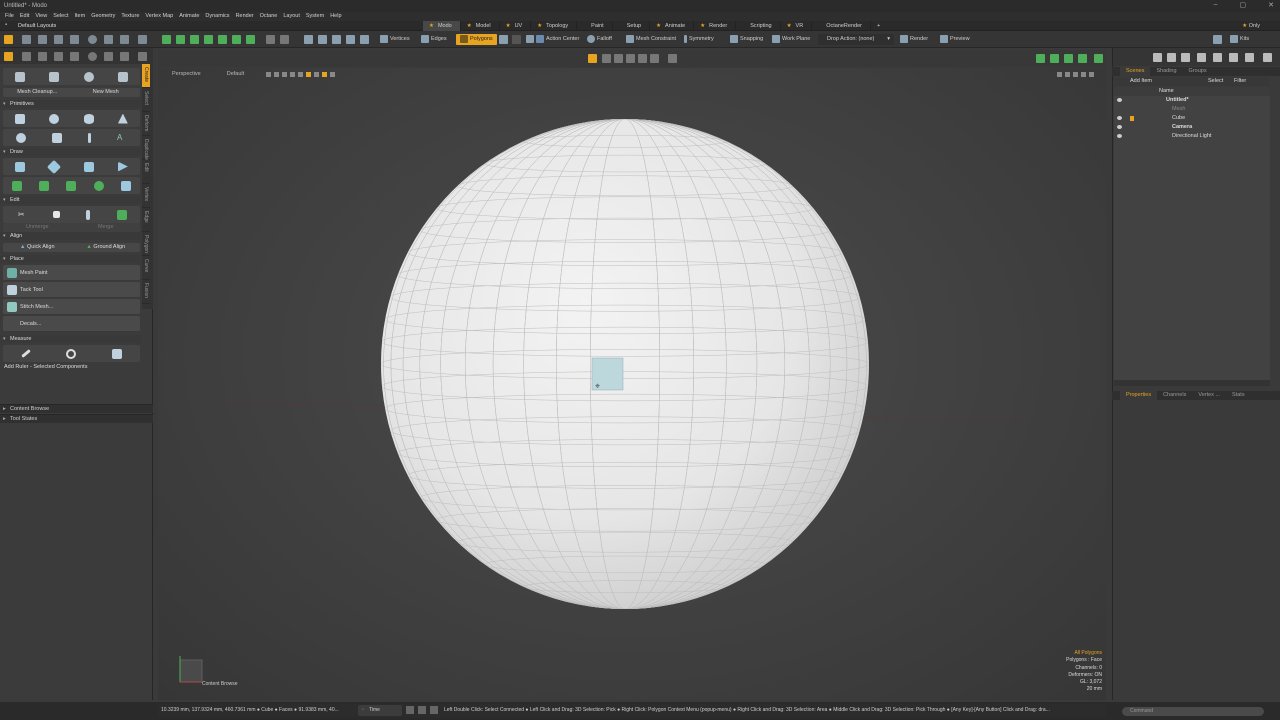 The image size is (1280, 720). What do you see at coordinates (70, 259) in the screenshot?
I see `section-place: Place` at bounding box center [70, 259].